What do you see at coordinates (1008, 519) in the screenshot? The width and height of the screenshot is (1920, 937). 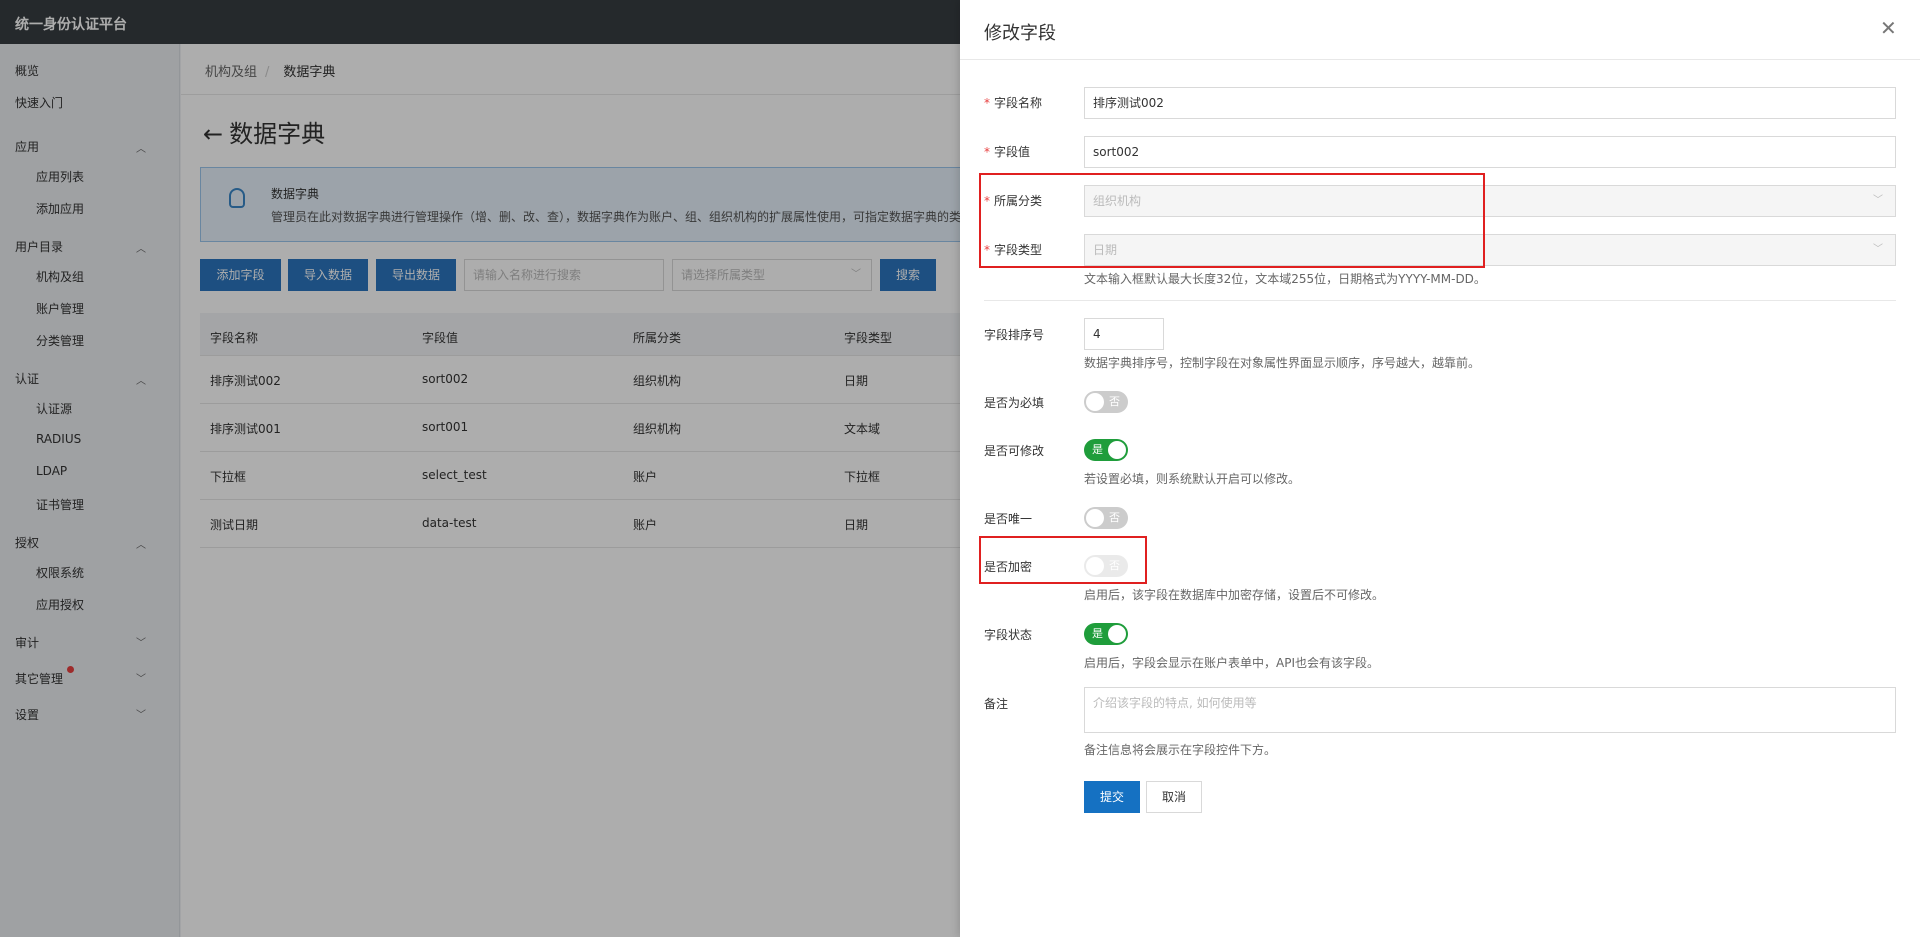 I see `unique-label: 是否唯一` at bounding box center [1008, 519].